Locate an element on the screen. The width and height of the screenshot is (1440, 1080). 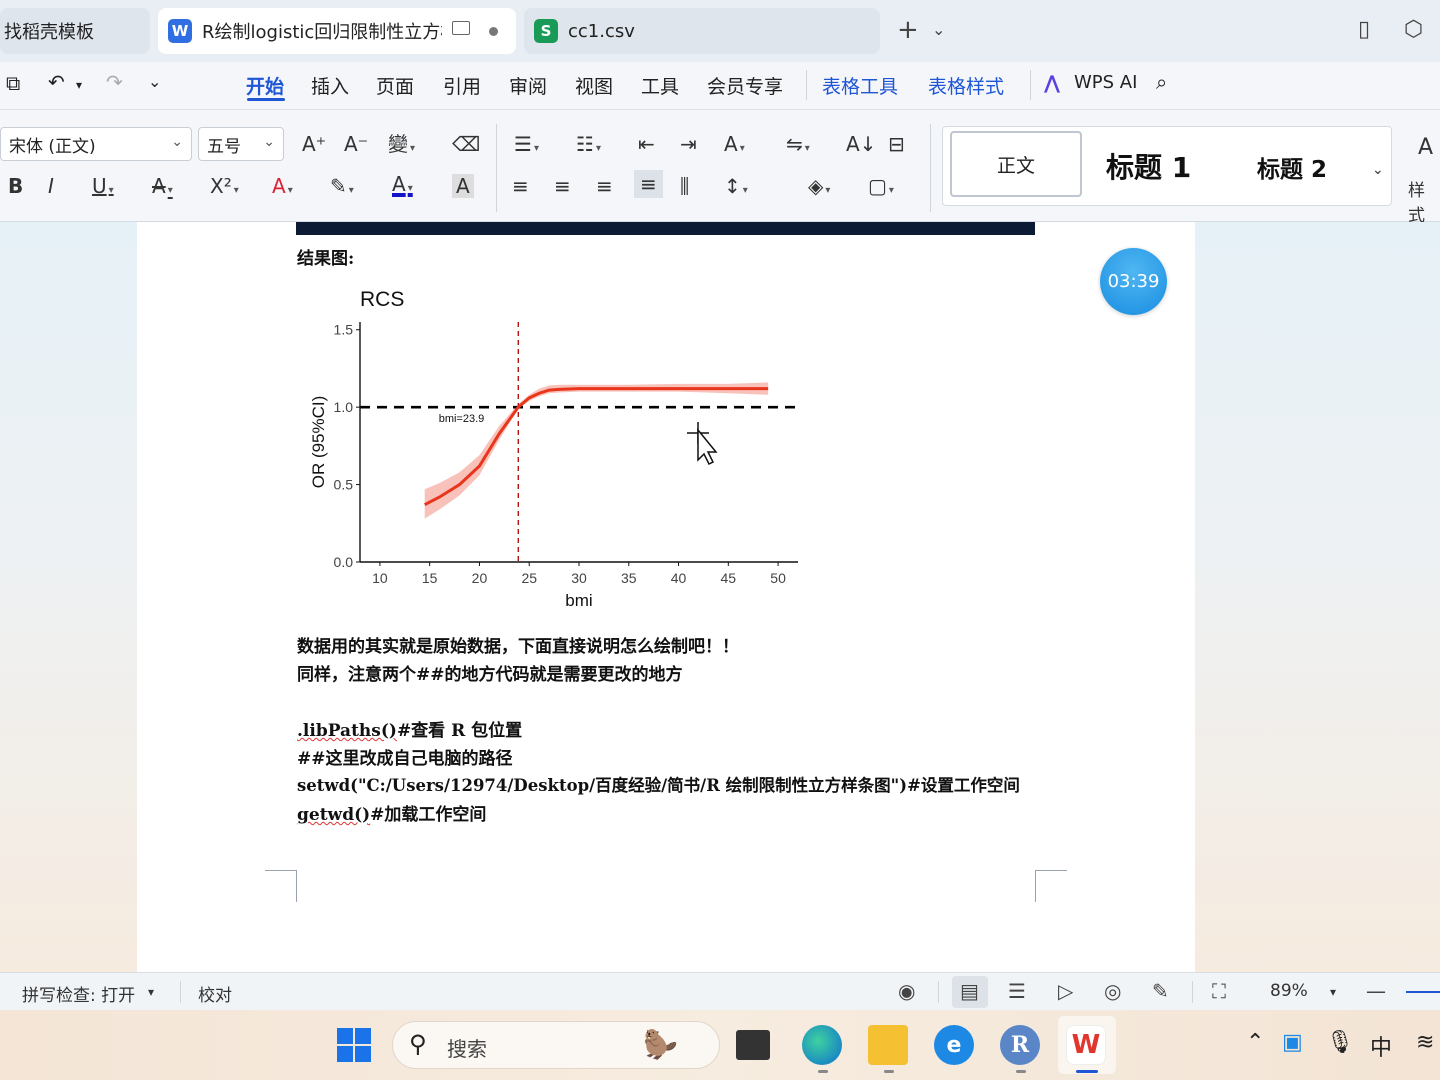
y-axis-label: OR (95%CI) is located at coordinates (318, 442).